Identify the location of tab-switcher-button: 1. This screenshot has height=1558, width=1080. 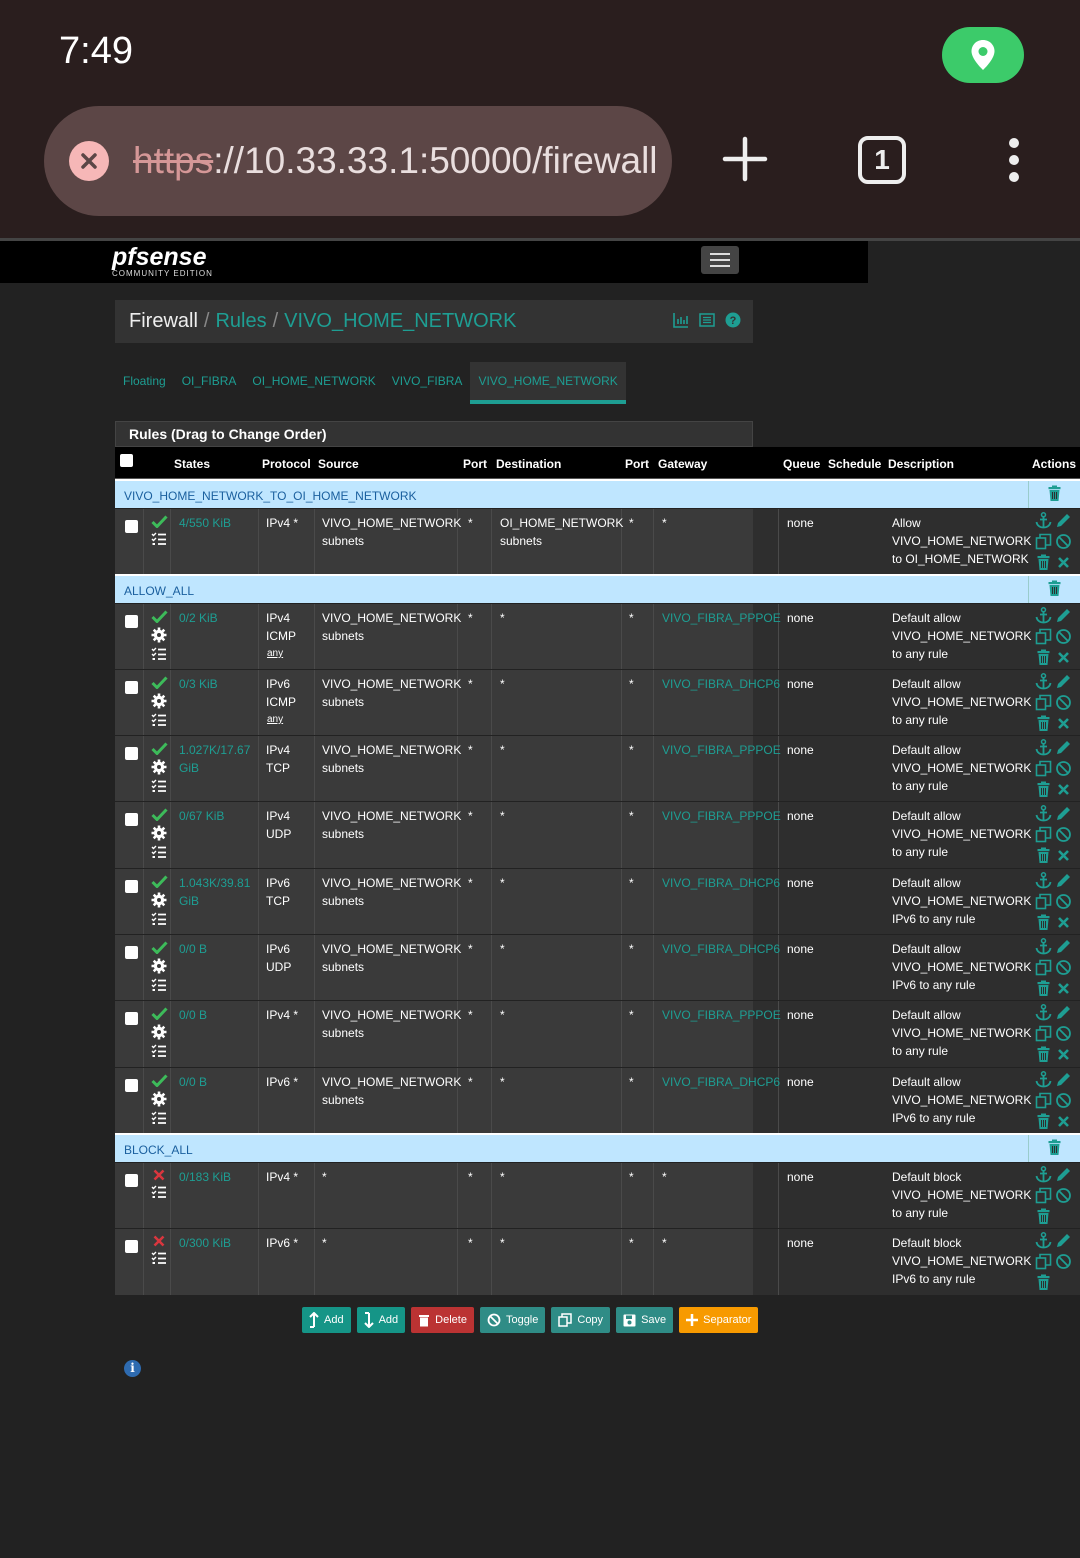
(882, 160).